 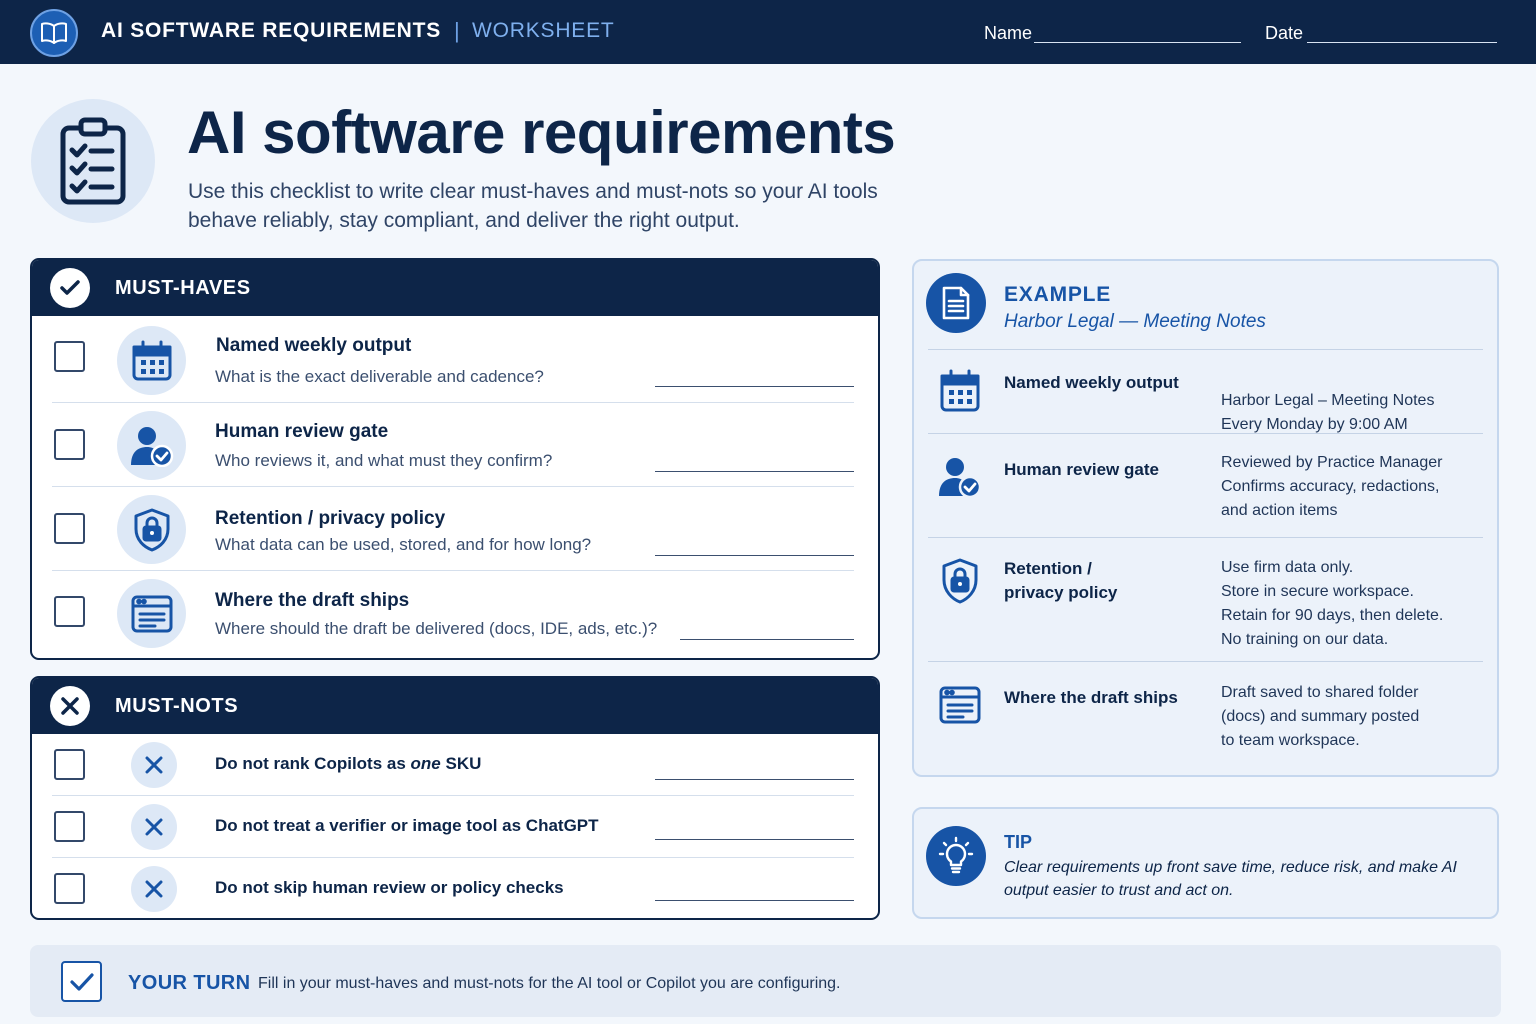 I want to click on name-label: Name, so click(x=1008, y=33).